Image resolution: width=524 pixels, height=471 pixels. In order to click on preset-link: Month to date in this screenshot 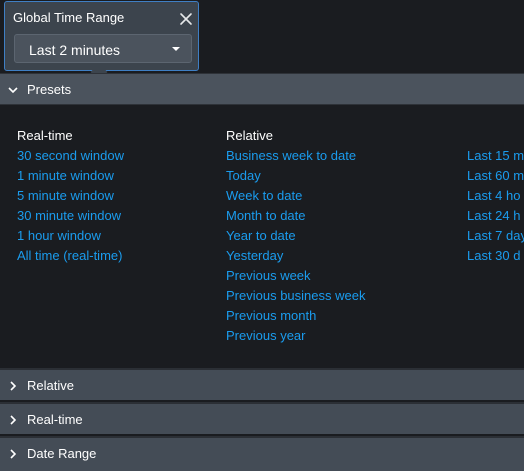, I will do `click(295, 218)`.